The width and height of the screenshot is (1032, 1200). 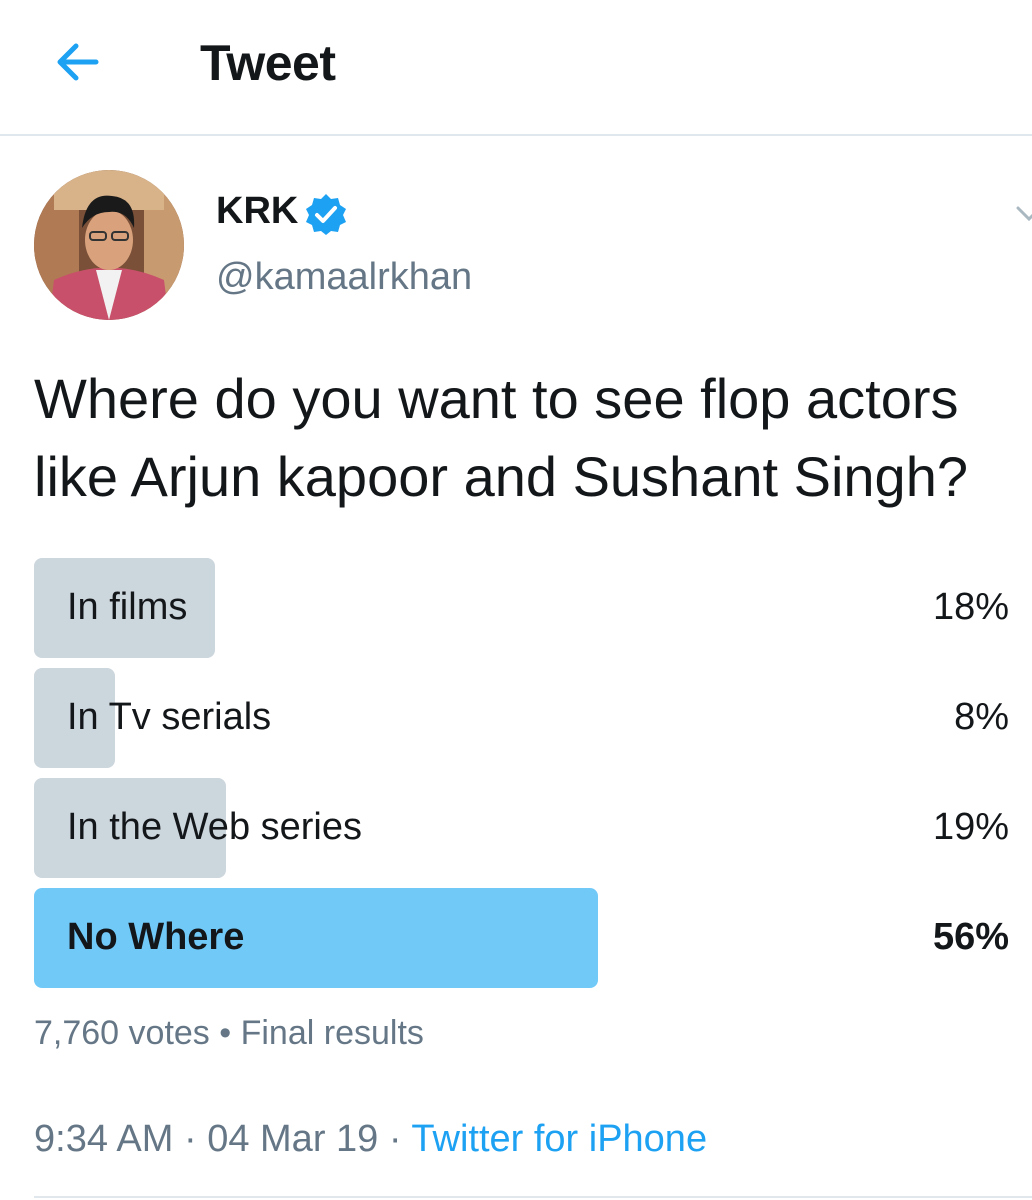 I want to click on tweet-date: 04 Mar 19, so click(x=292, y=1139).